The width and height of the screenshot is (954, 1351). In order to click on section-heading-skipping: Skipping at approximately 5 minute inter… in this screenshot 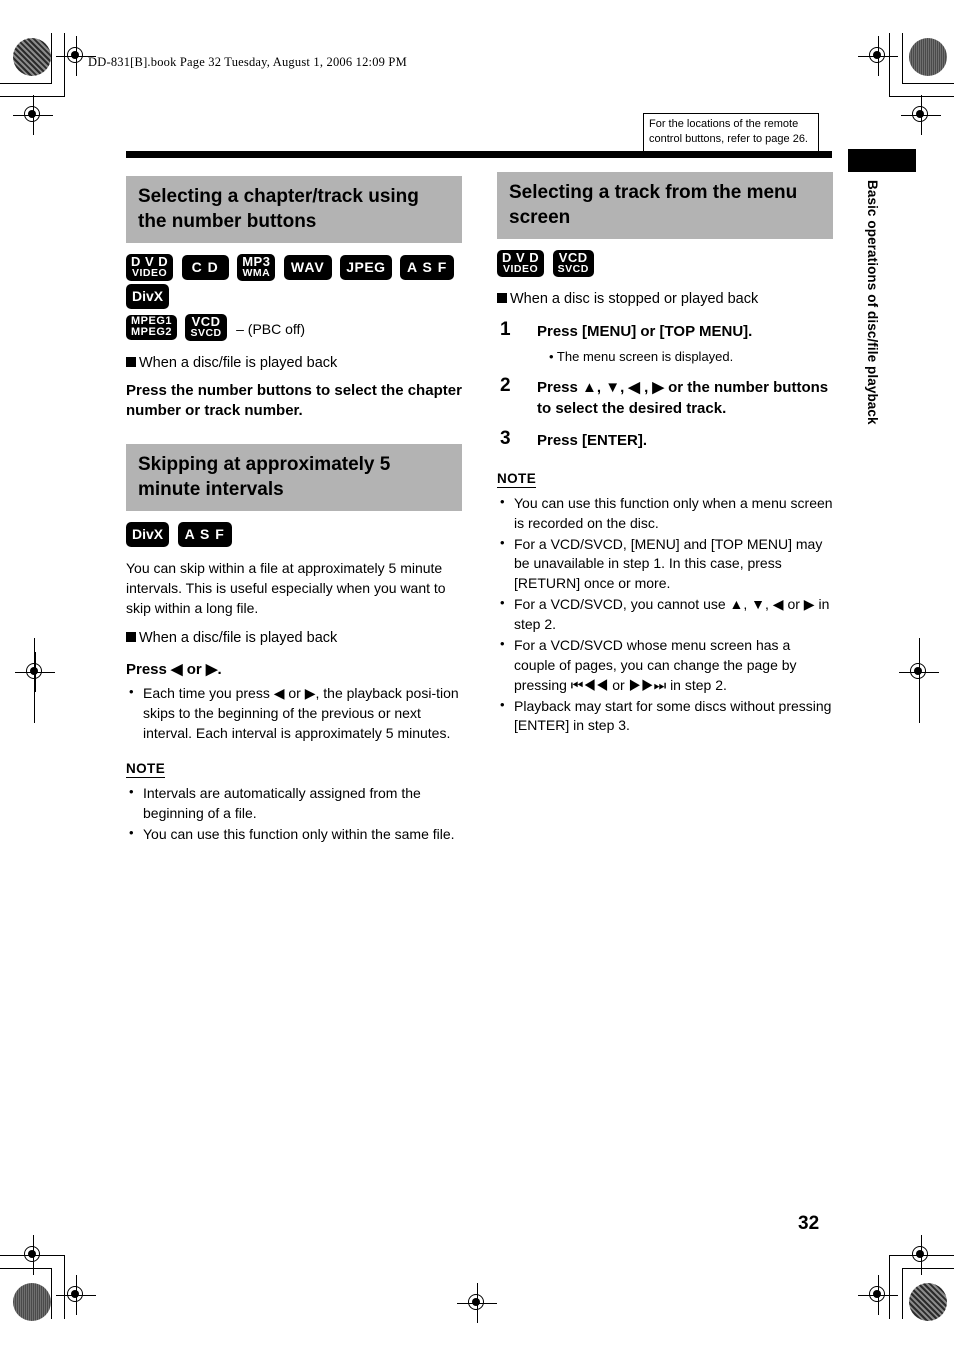, I will do `click(294, 478)`.